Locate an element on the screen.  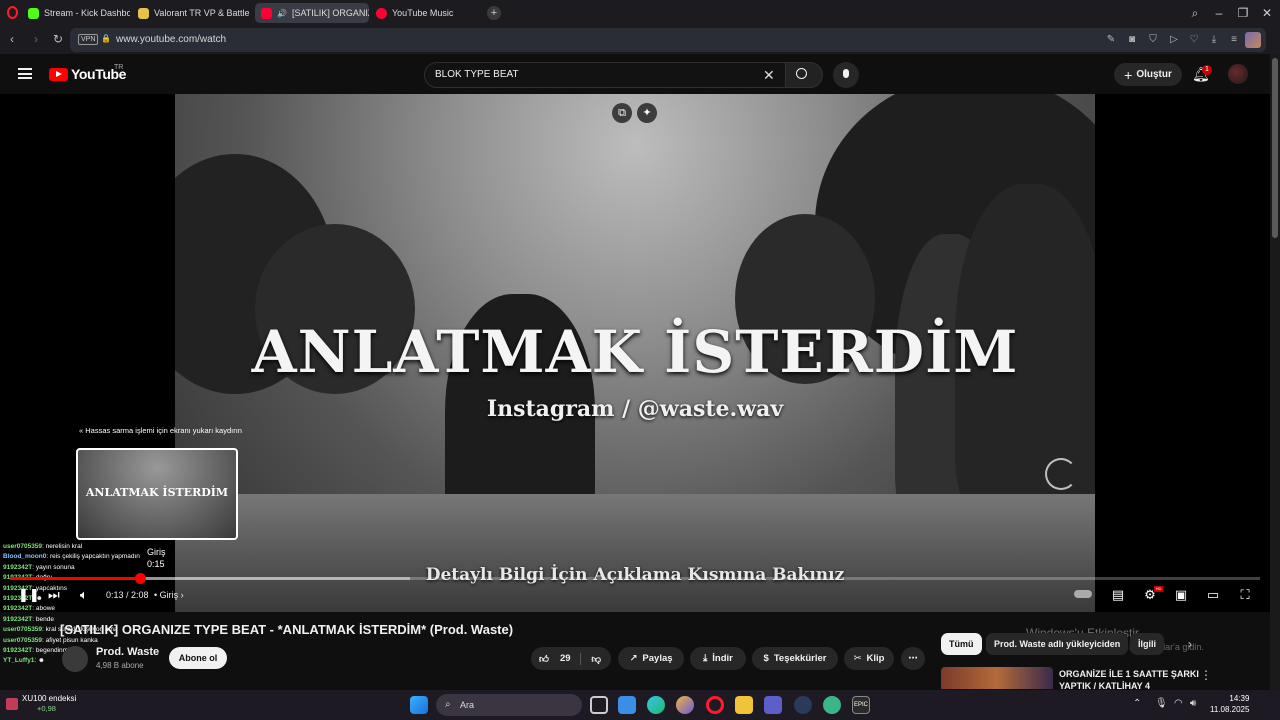
steam-icon is located at coordinates (803, 705).